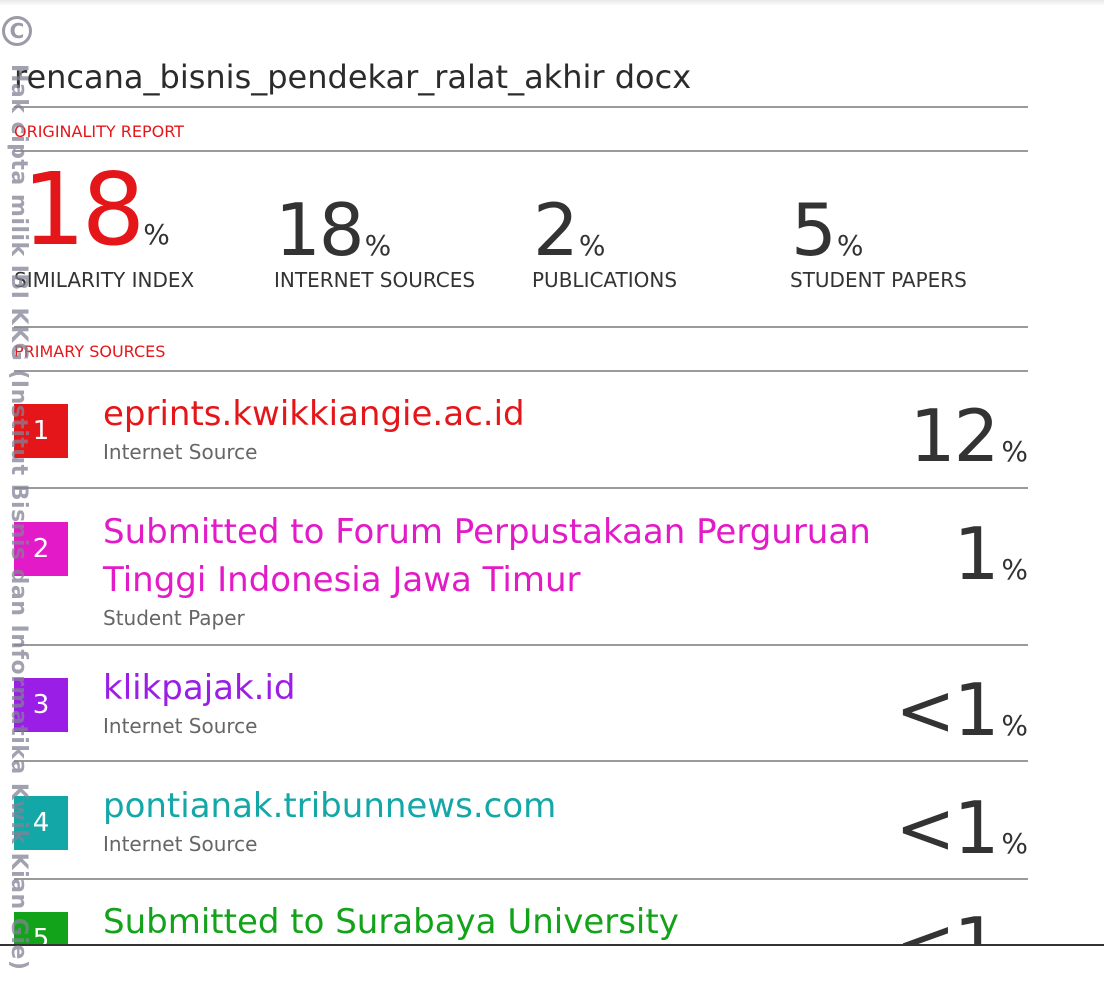  Describe the element at coordinates (552, 3) in the screenshot. I see `top-shadow` at that location.